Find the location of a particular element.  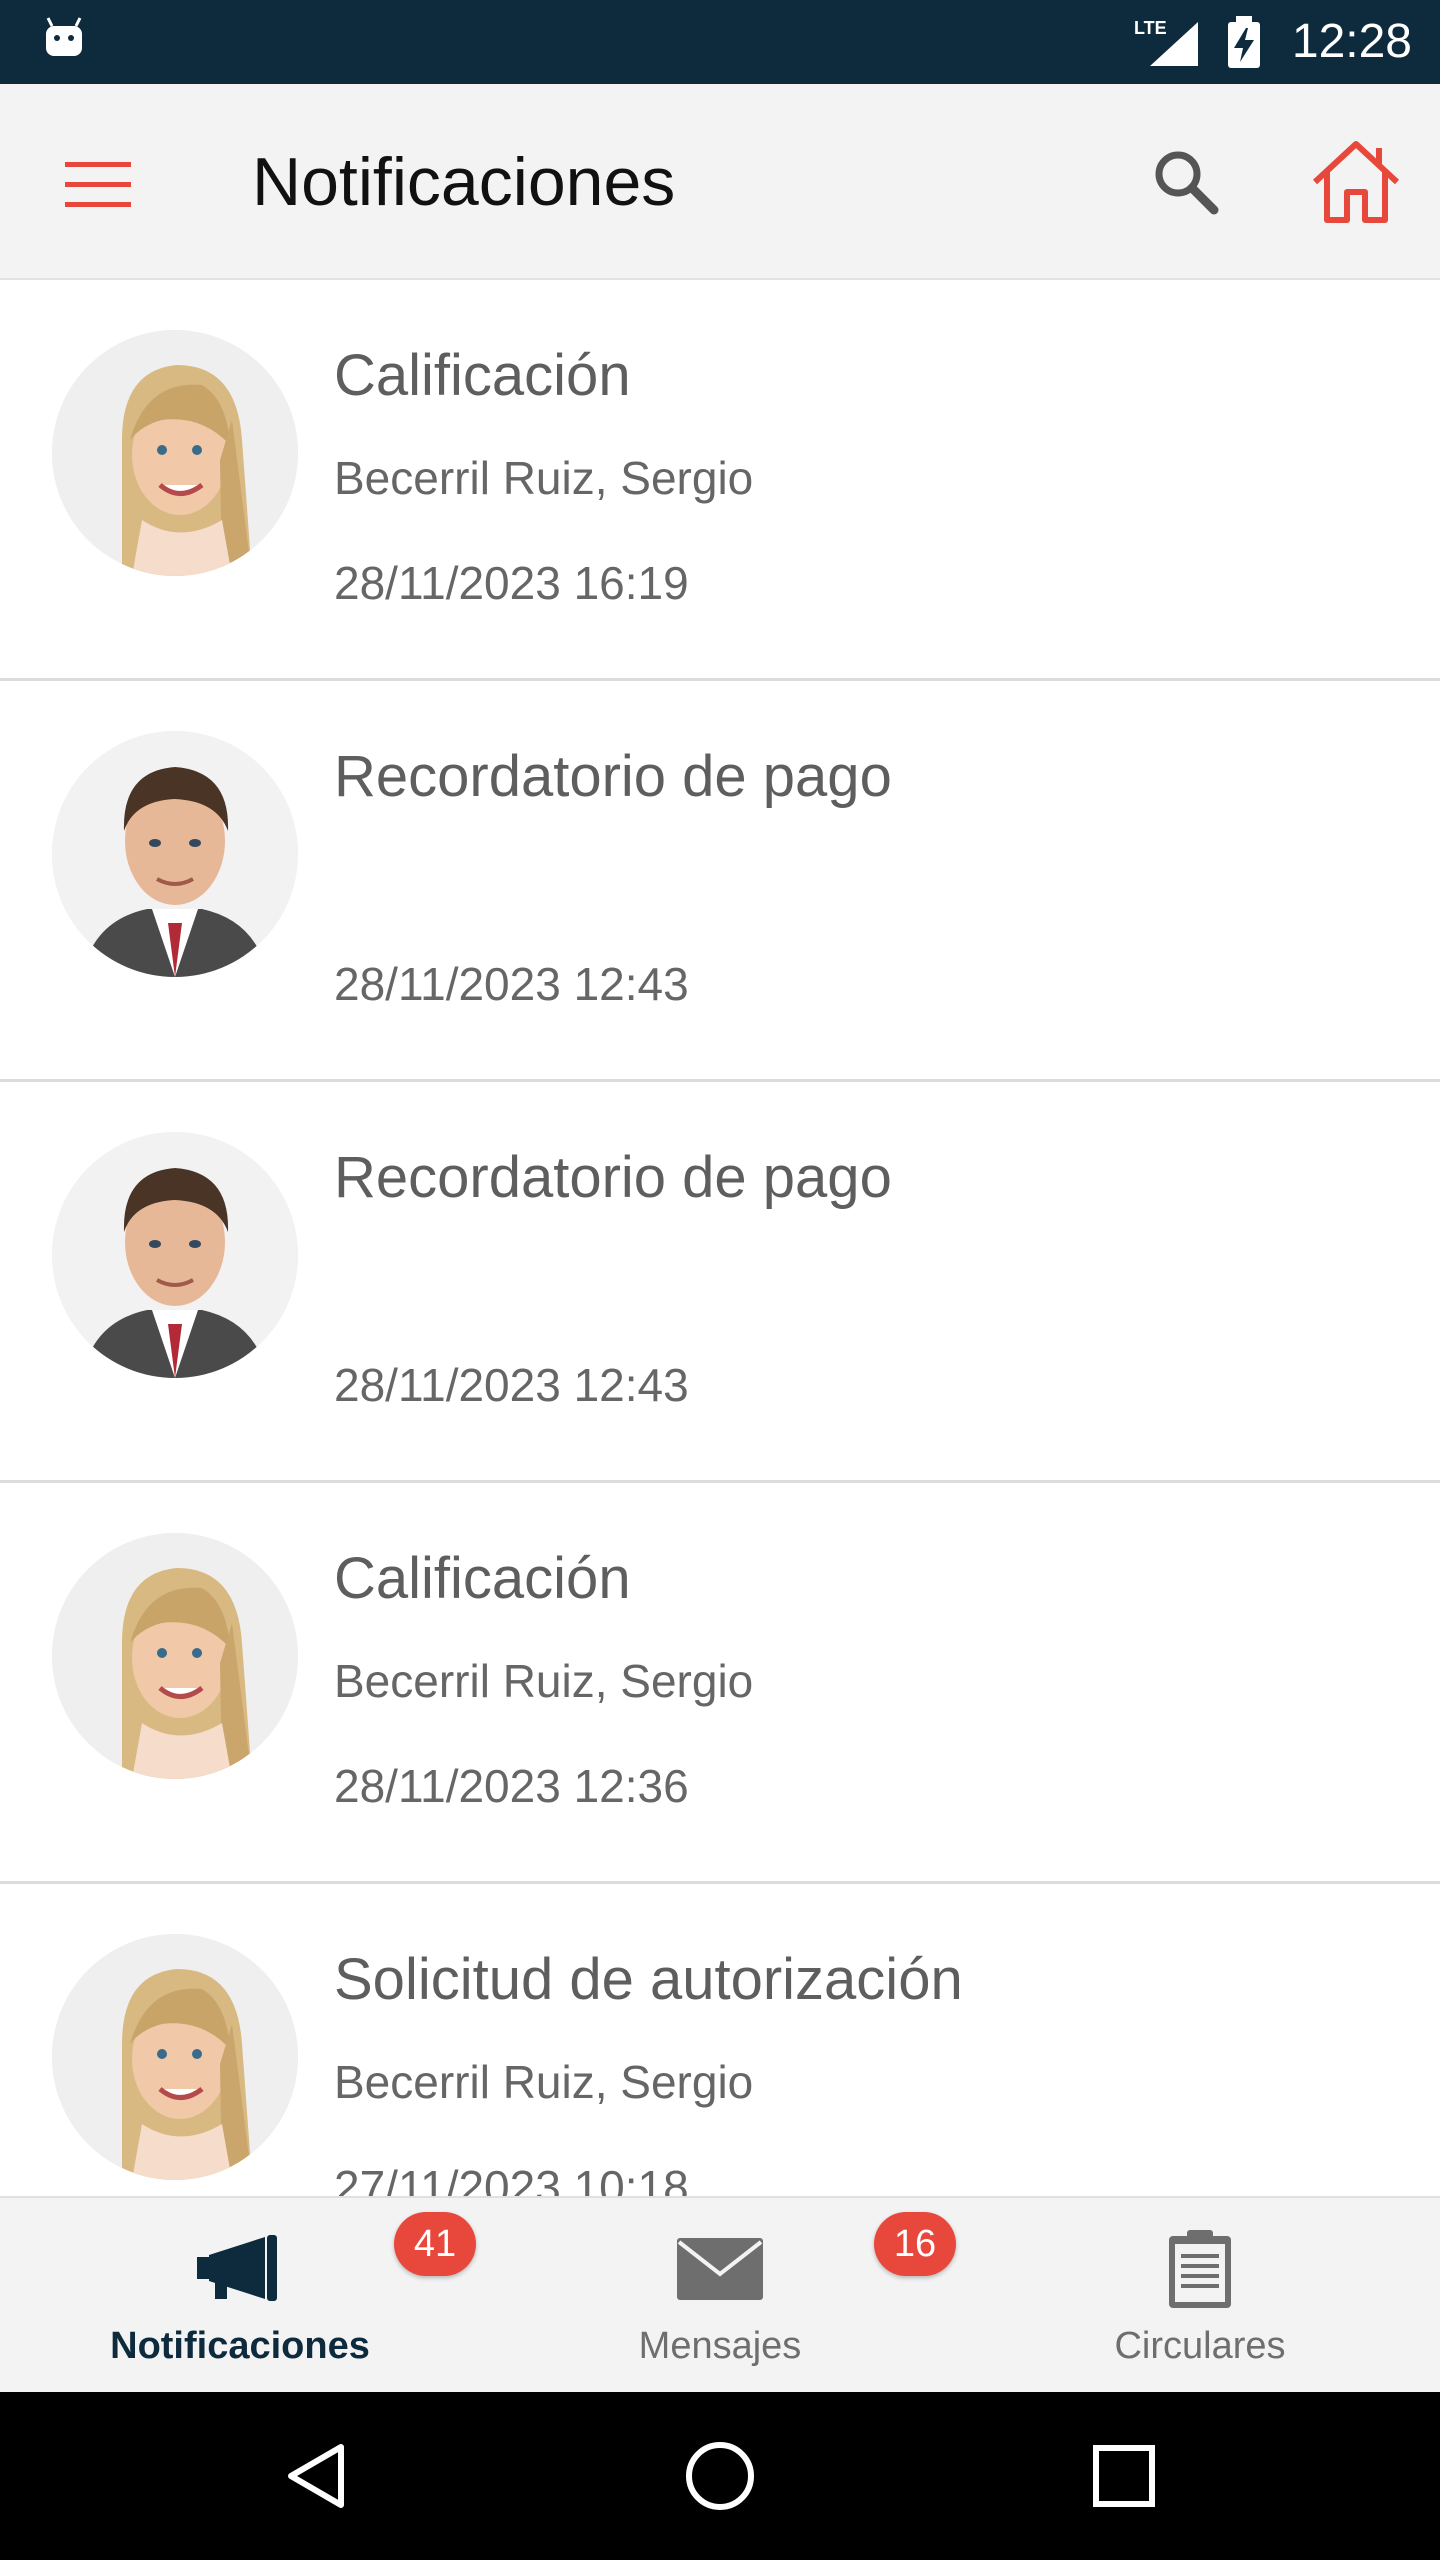

page-title: Notificaciones is located at coordinates (464, 182).